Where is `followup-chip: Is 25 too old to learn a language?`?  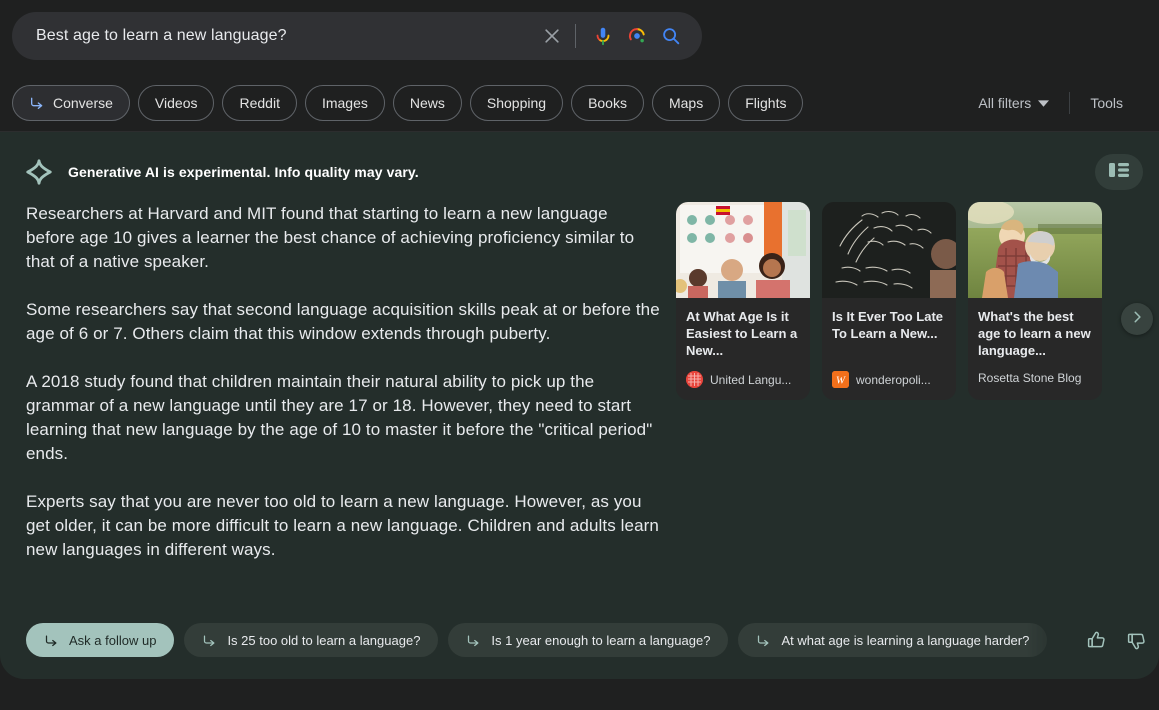
followup-chip: Is 25 too old to learn a language? is located at coordinates (311, 640).